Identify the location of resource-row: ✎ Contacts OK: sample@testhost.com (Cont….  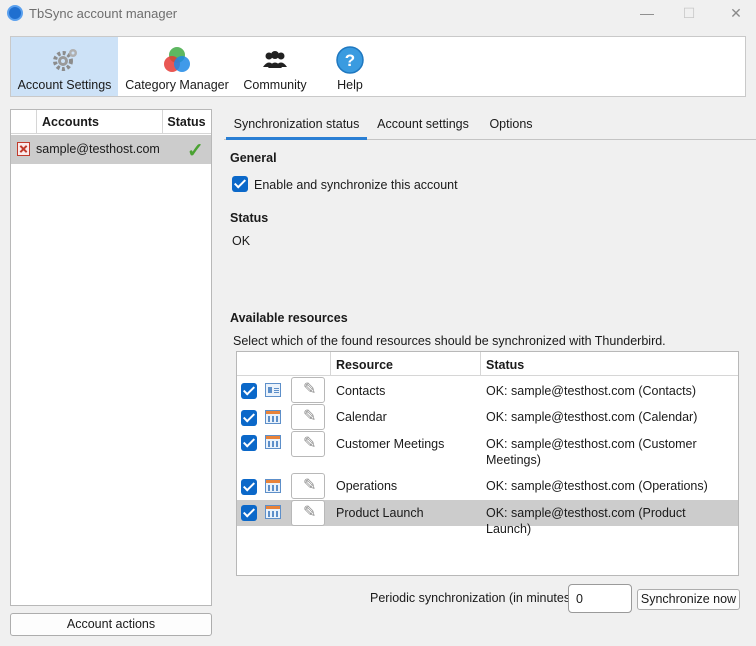
(487, 390).